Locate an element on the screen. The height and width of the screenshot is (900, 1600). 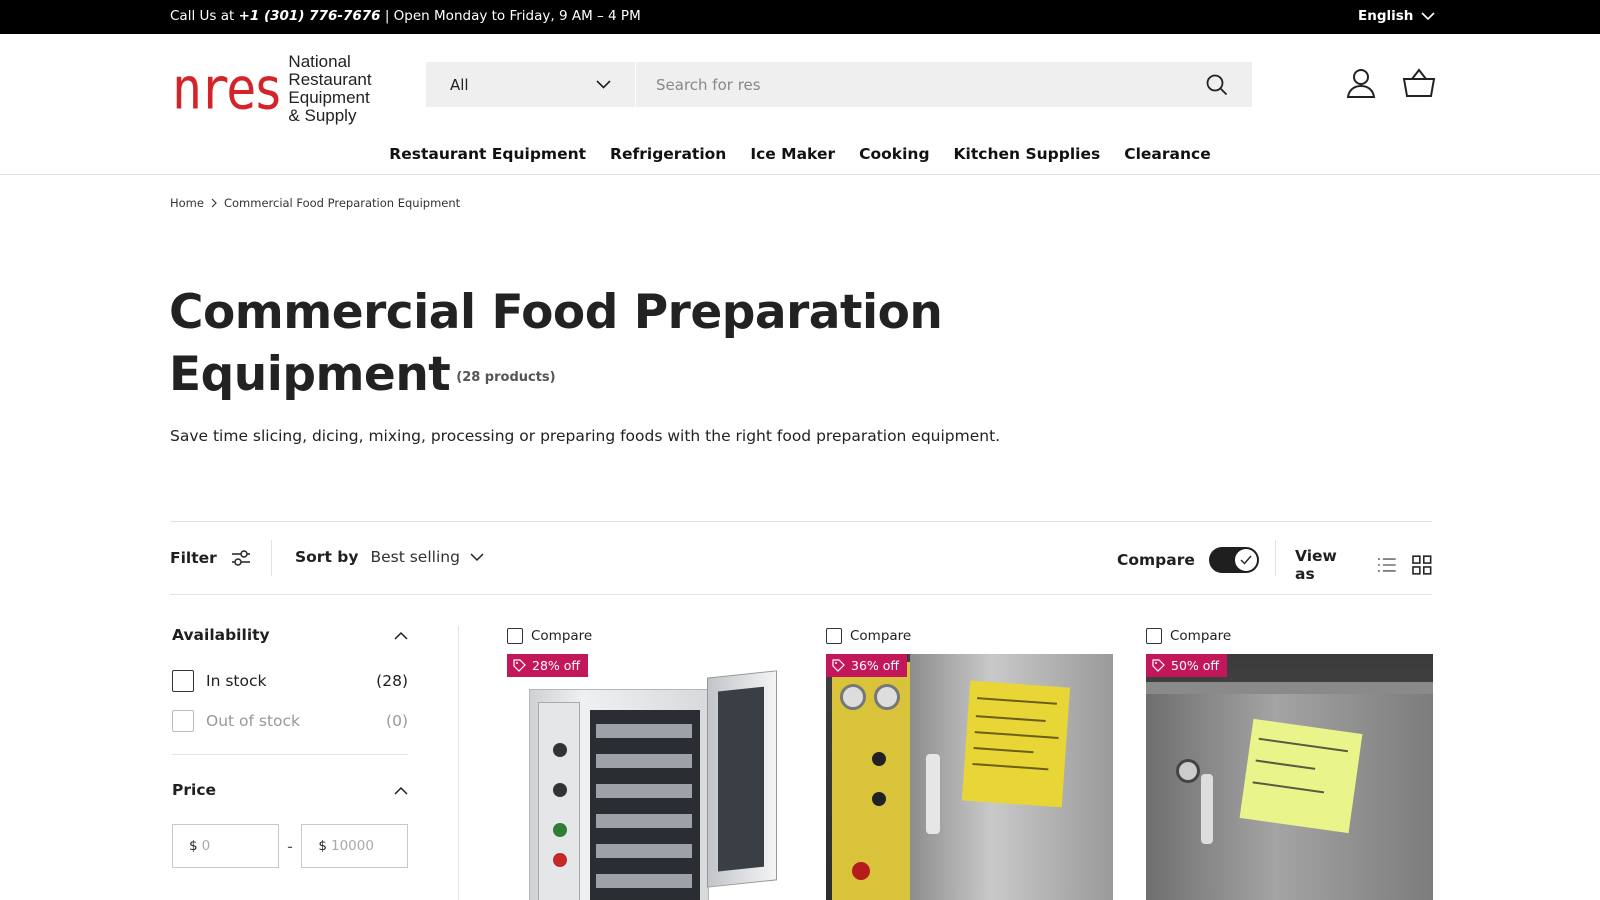
search-input is located at coordinates (909, 84).